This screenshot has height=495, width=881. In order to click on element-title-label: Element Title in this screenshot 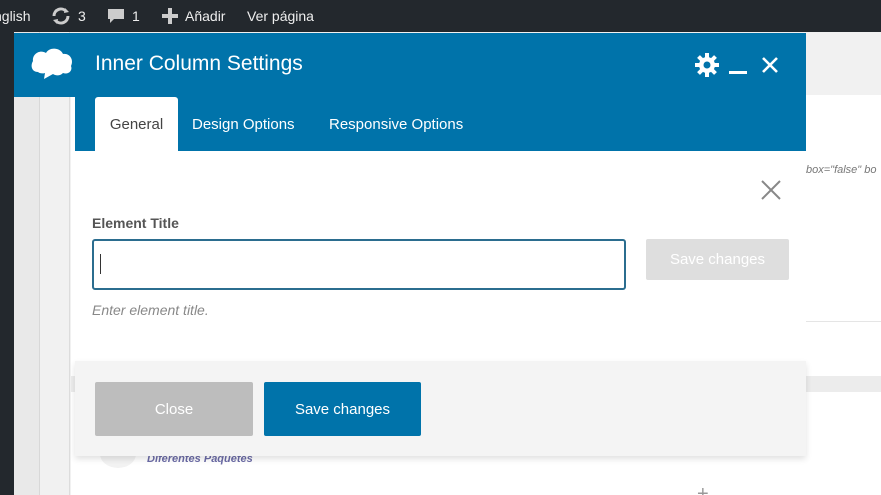, I will do `click(135, 223)`.